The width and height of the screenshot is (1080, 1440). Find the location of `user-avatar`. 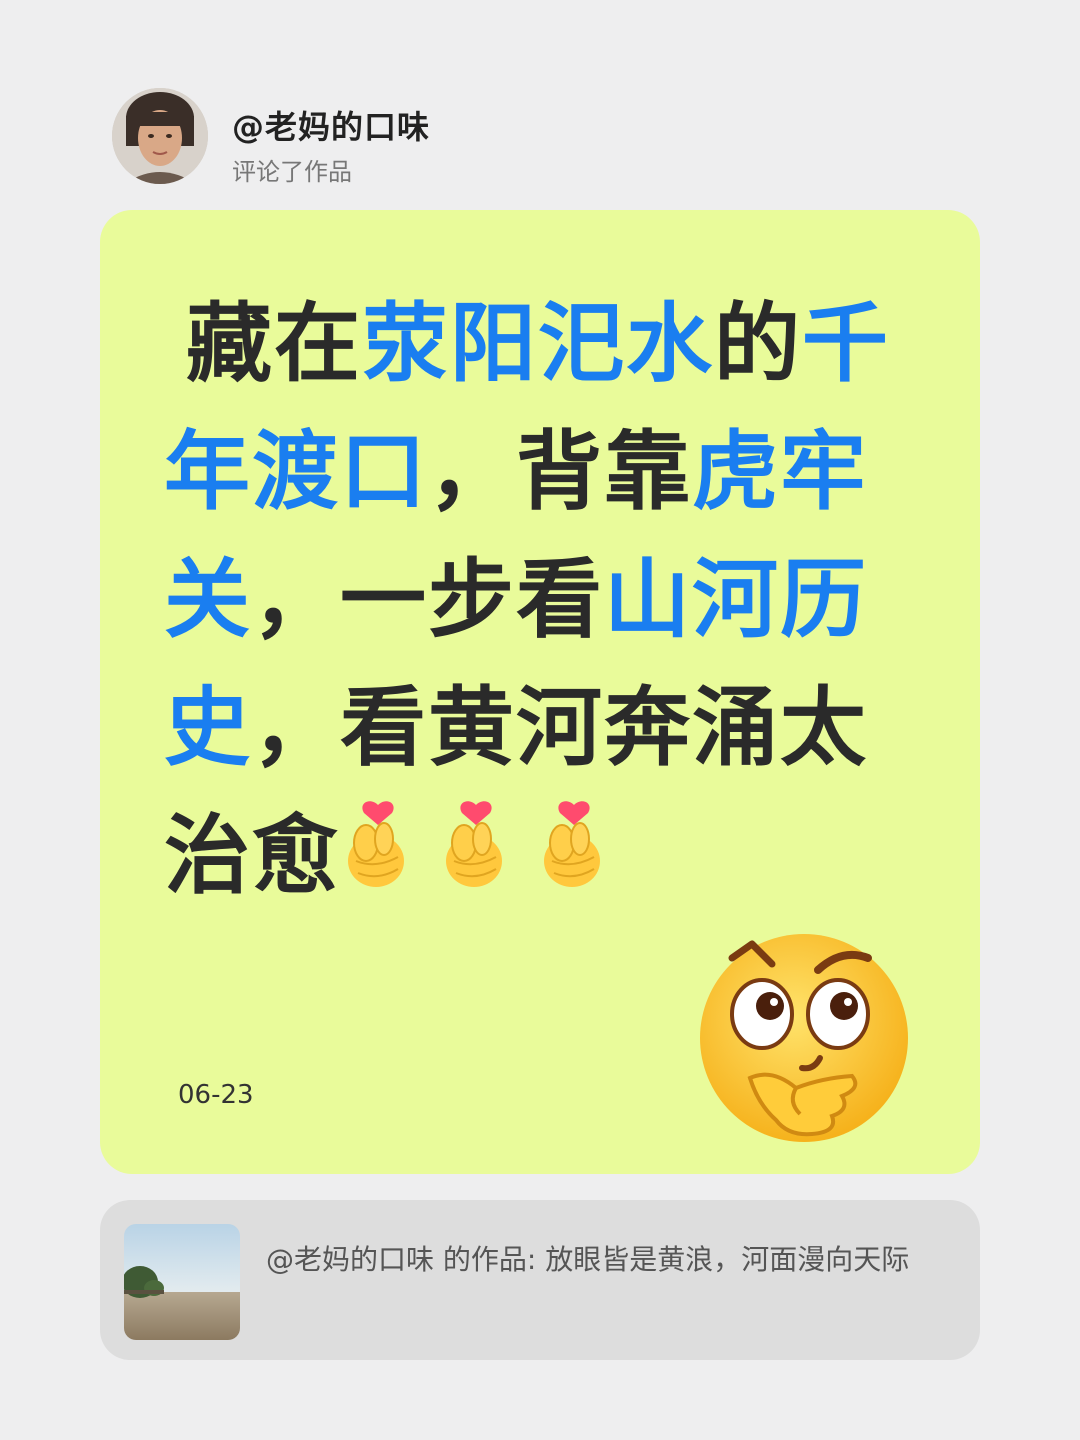

user-avatar is located at coordinates (160, 136).